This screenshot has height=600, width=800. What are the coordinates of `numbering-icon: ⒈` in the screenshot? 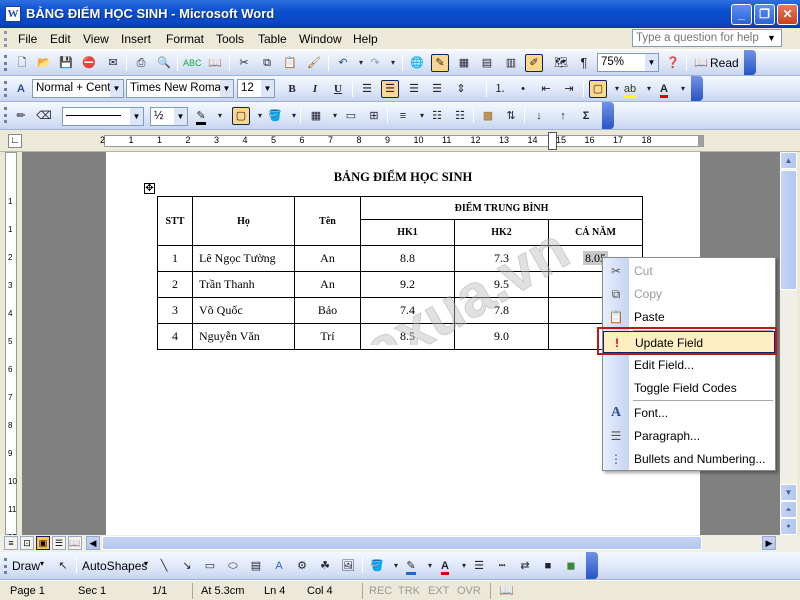 It's located at (500, 89).